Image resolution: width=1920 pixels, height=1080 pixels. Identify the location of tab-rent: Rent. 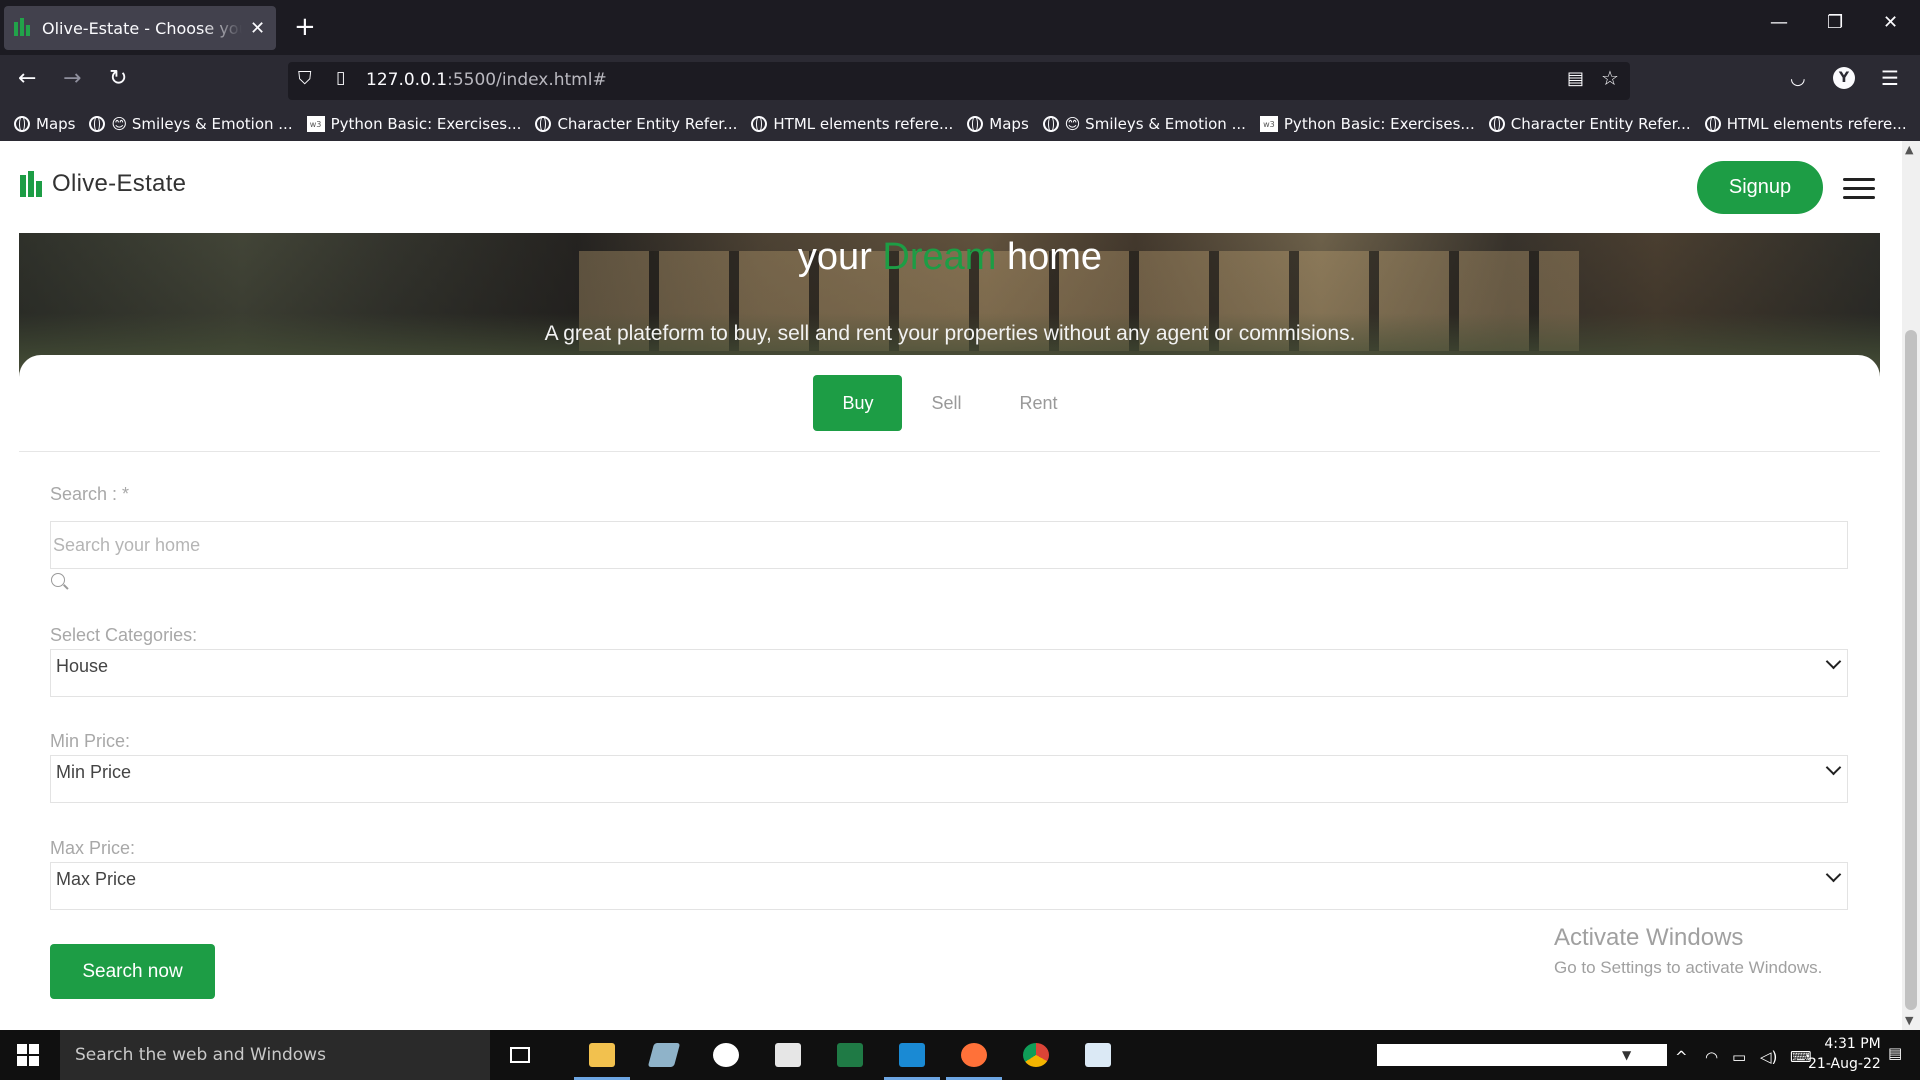
(1039, 403).